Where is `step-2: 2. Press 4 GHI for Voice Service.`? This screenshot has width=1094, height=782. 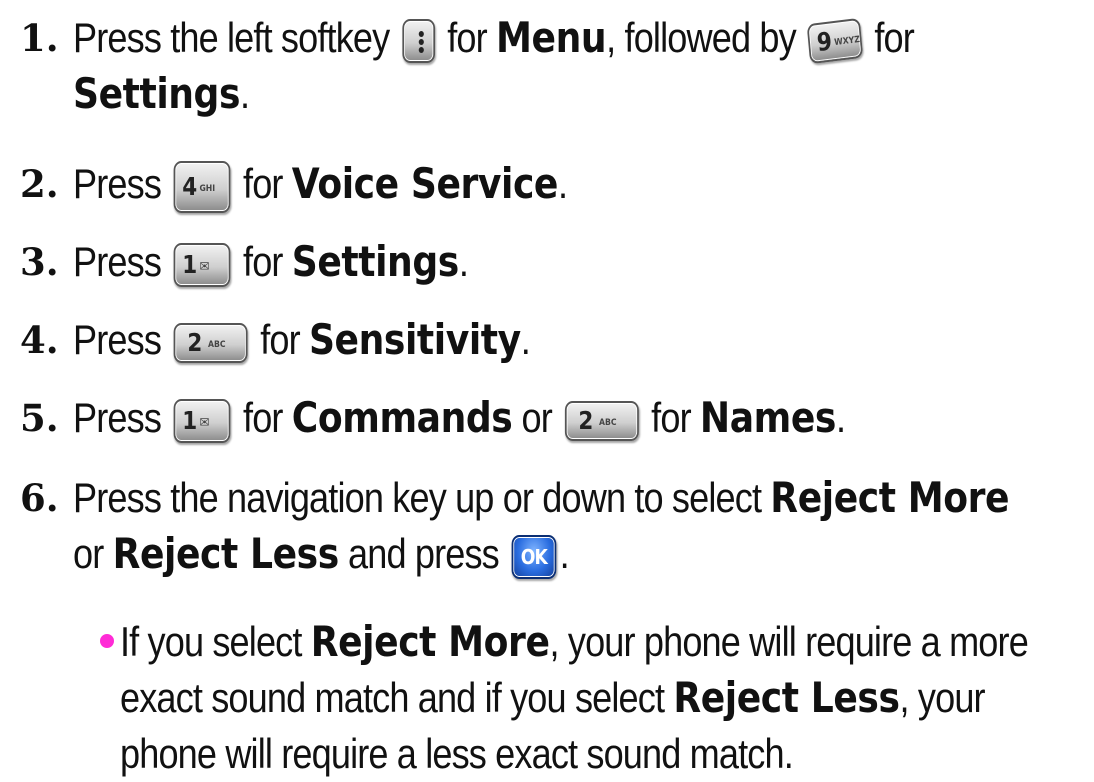
step-2: 2. Press 4 GHI for Voice Service. is located at coordinates (555, 186).